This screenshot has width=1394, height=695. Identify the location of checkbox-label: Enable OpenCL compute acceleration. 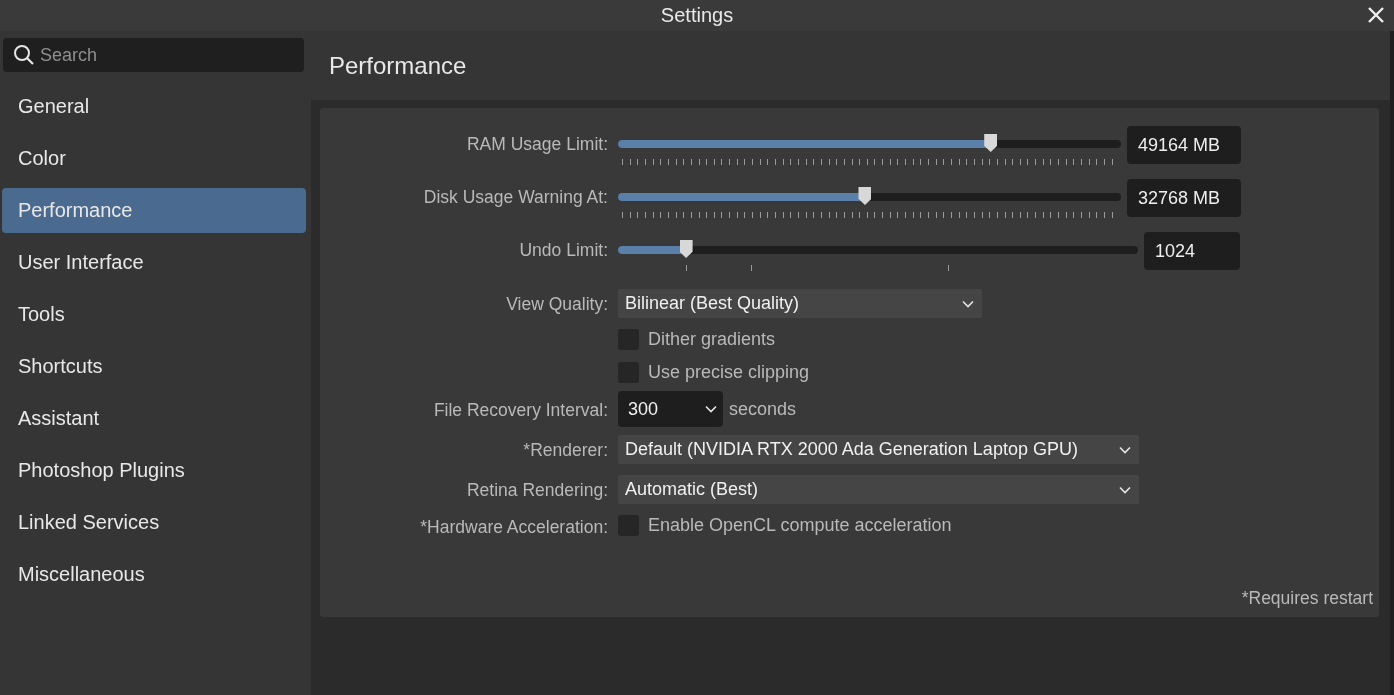
(800, 525).